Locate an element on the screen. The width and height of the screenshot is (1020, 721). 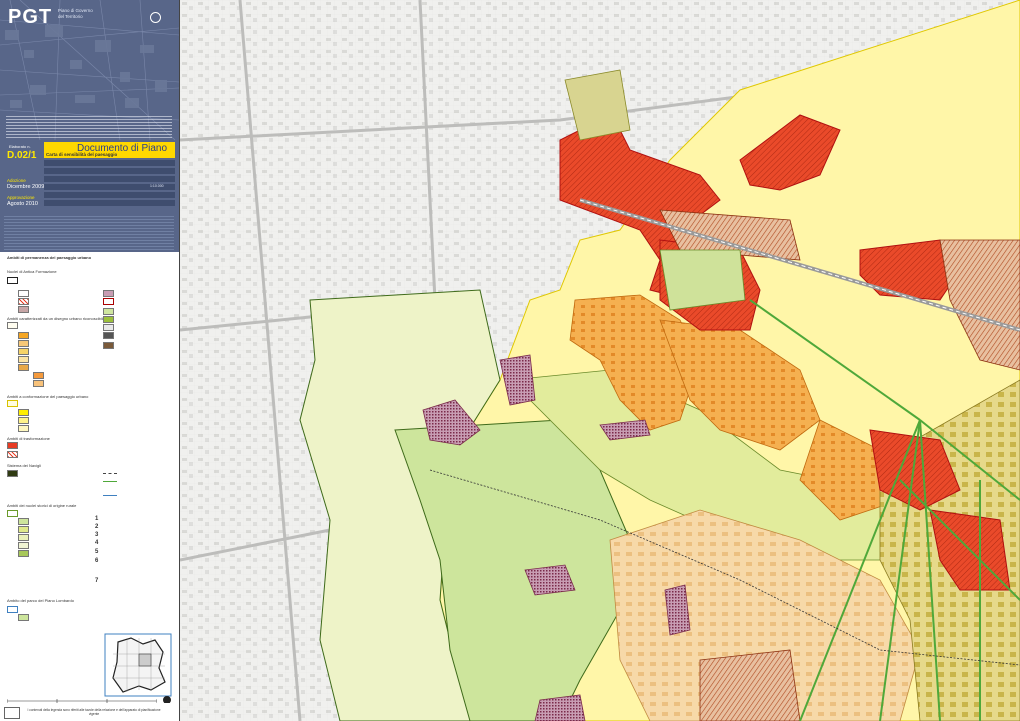
zone-striped is located at coordinates (750, 685).